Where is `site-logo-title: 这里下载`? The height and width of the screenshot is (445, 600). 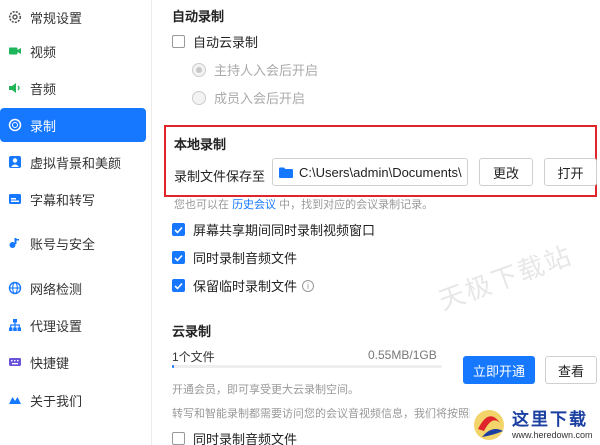 site-logo-title: 这里下载 is located at coordinates (550, 419).